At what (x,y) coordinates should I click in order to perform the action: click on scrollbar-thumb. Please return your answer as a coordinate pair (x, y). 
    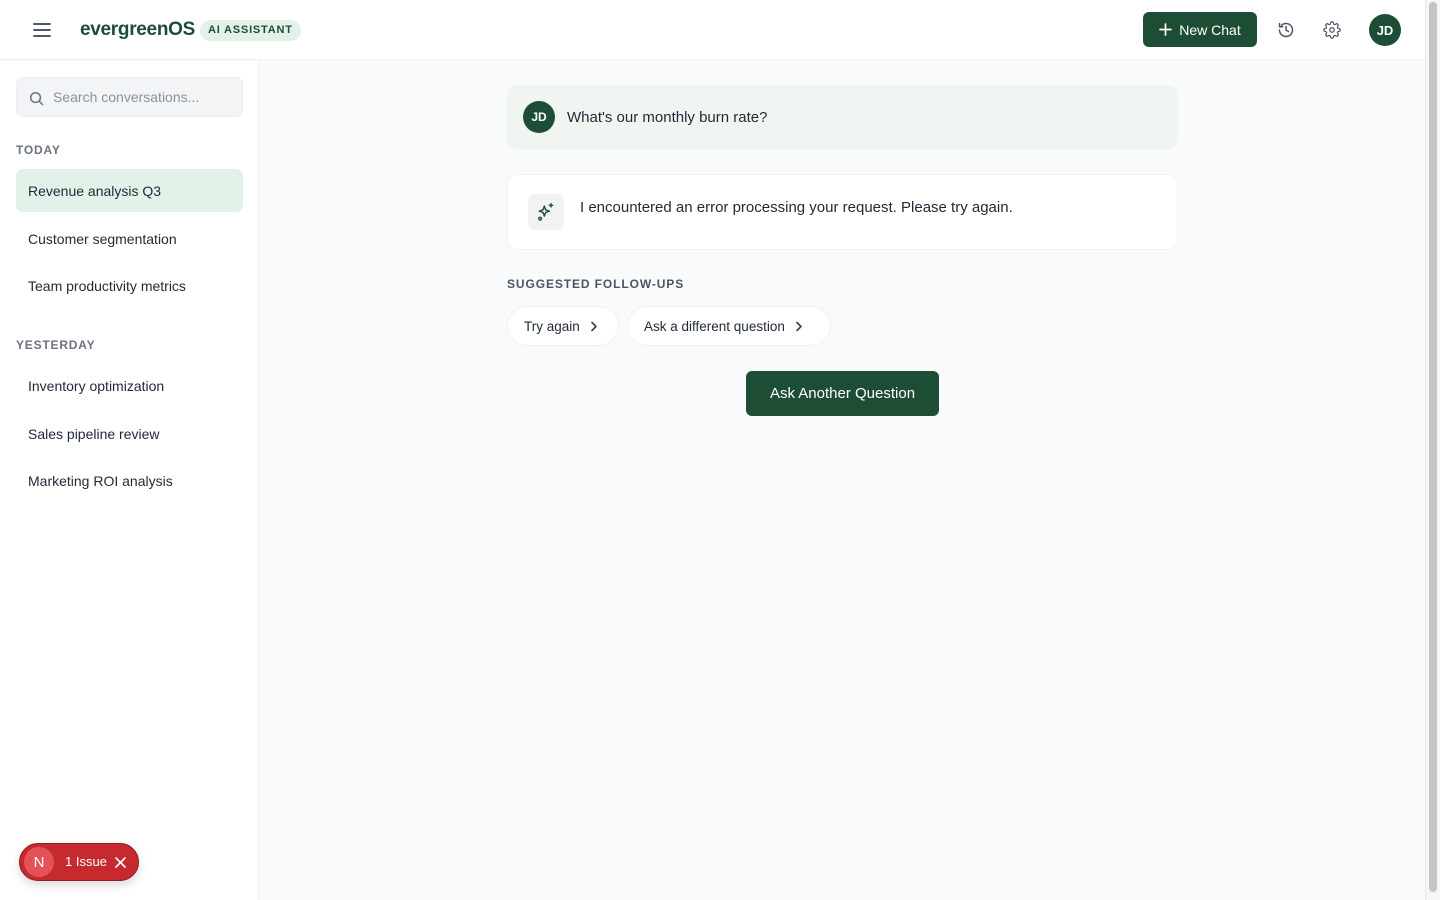
    Looking at the image, I should click on (1433, 447).